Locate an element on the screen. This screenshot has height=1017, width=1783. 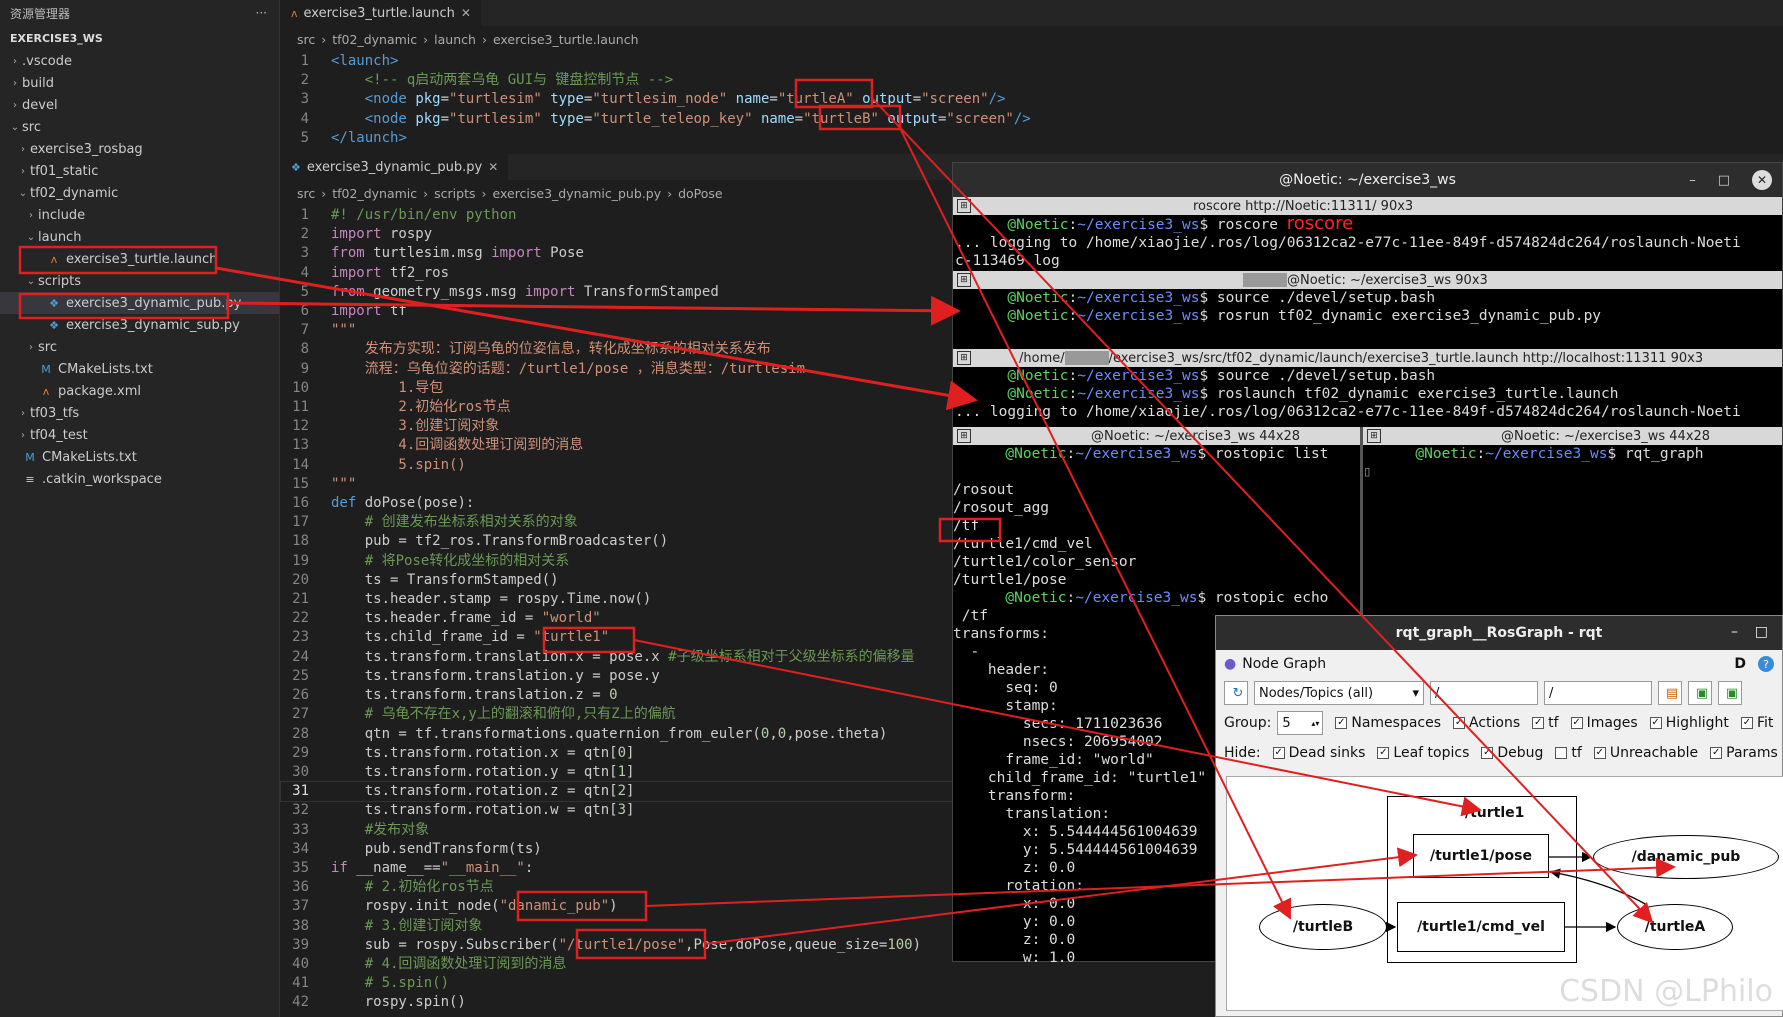
breadcrumb-item: launch is located at coordinates (455, 39).